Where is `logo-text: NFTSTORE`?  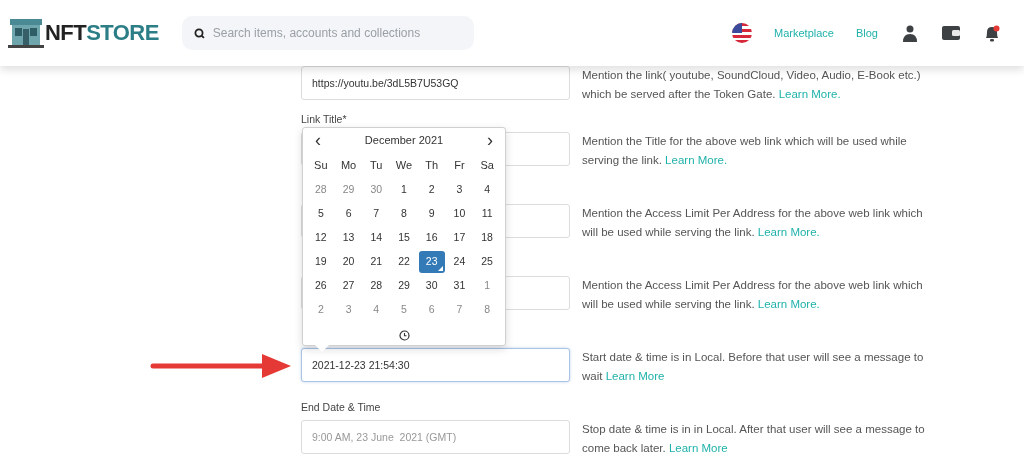 logo-text: NFTSTORE is located at coordinates (102, 33).